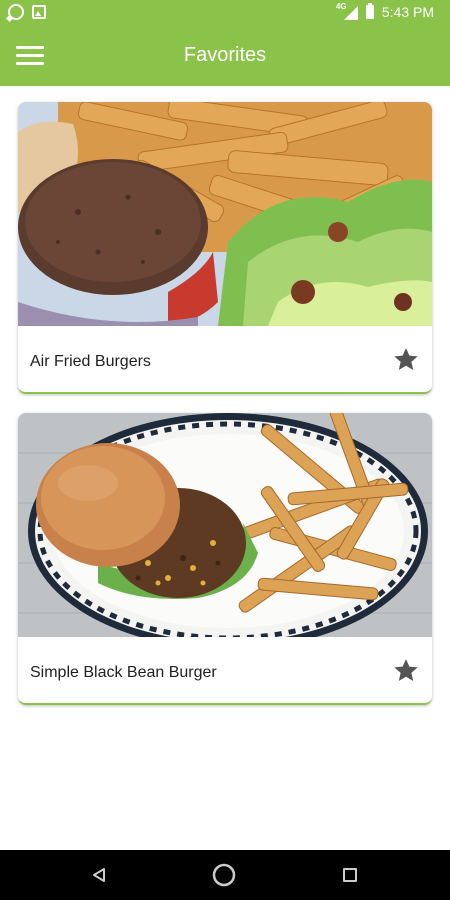 This screenshot has height=900, width=450. What do you see at coordinates (123, 673) in the screenshot?
I see `recipe-title: Simple Black Bean Burger` at bounding box center [123, 673].